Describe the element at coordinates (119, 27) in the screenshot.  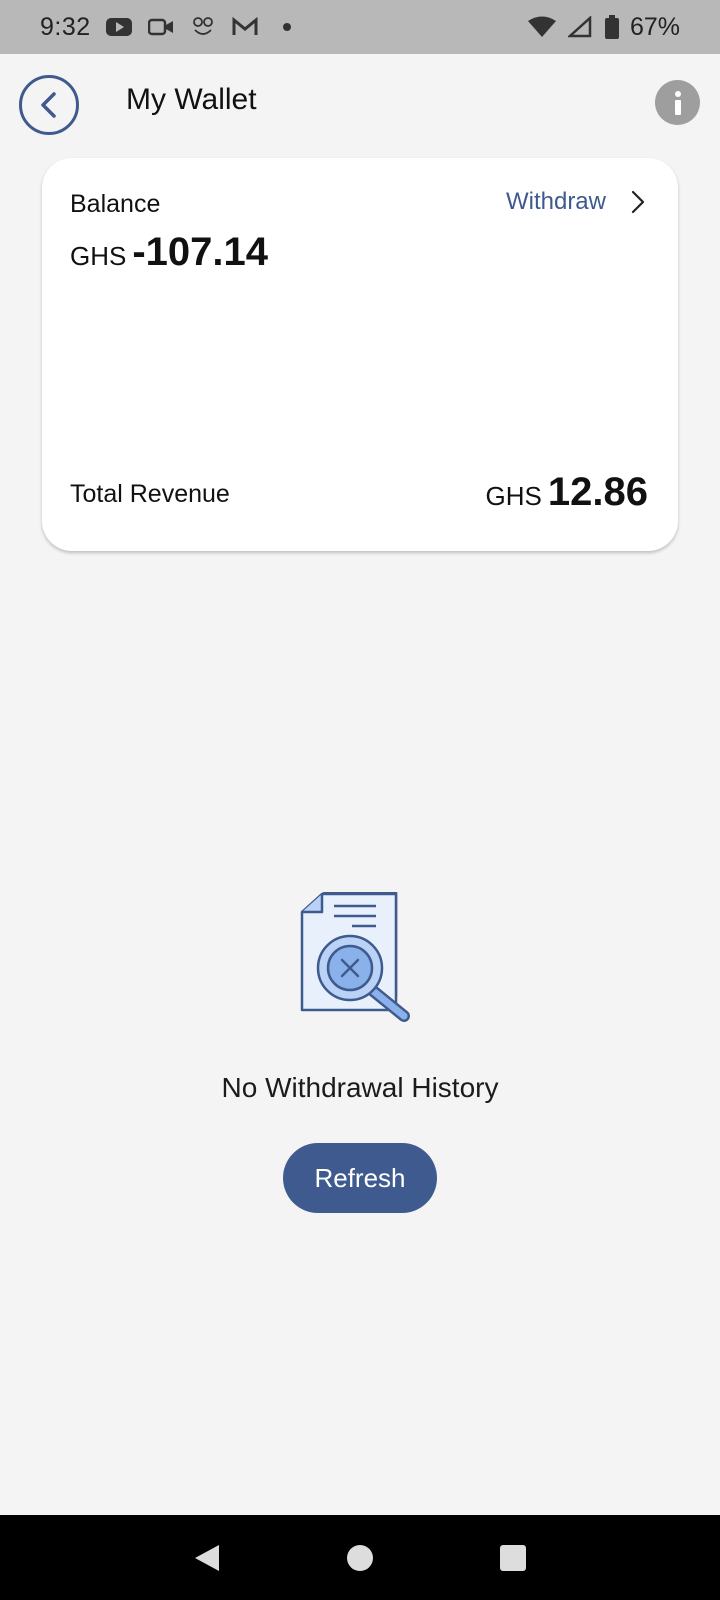
I see `youtube-icon` at that location.